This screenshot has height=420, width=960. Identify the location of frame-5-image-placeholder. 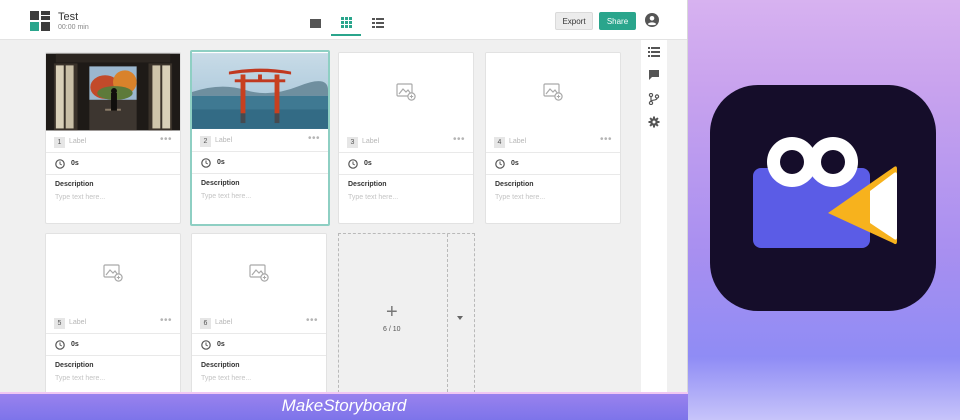
(113, 273).